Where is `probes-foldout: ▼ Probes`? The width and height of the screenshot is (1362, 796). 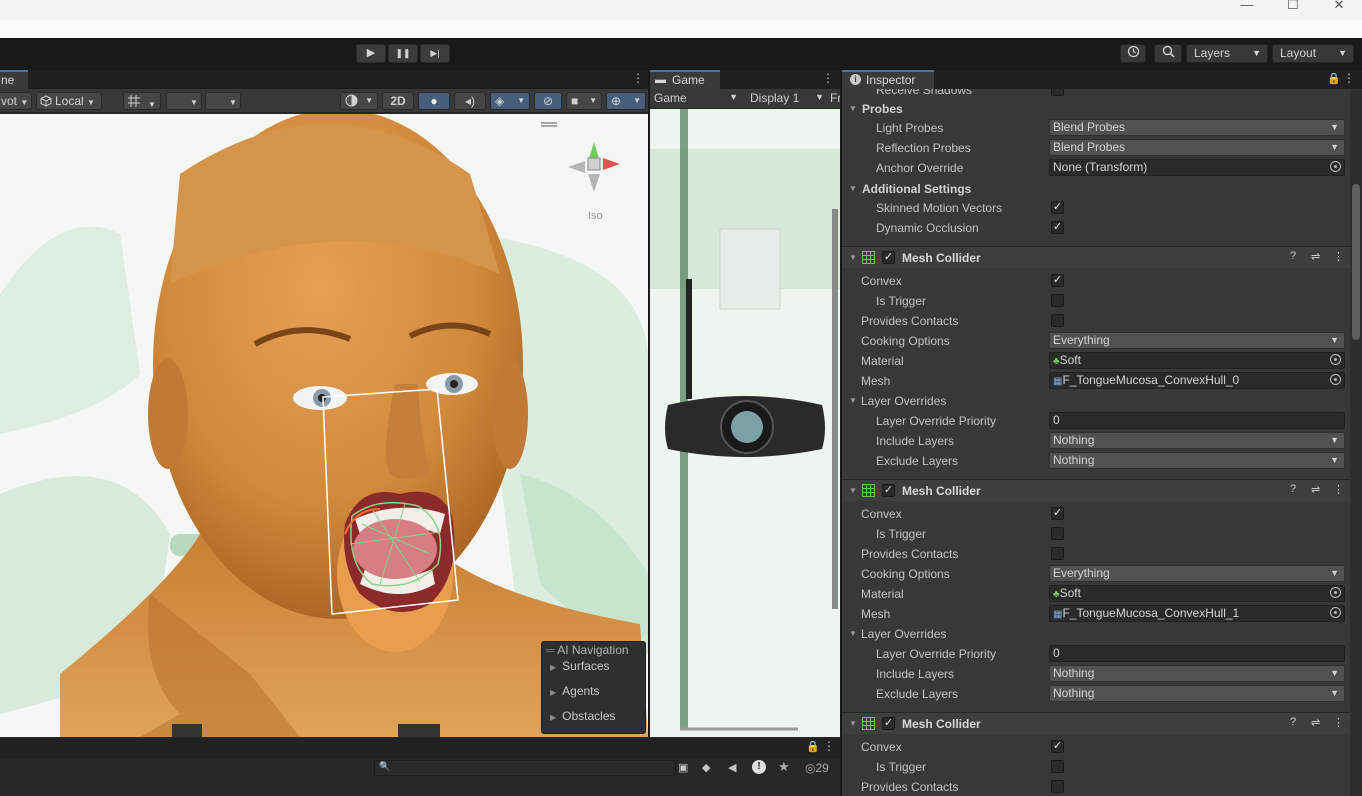 probes-foldout: ▼ Probes is located at coordinates (1096, 109).